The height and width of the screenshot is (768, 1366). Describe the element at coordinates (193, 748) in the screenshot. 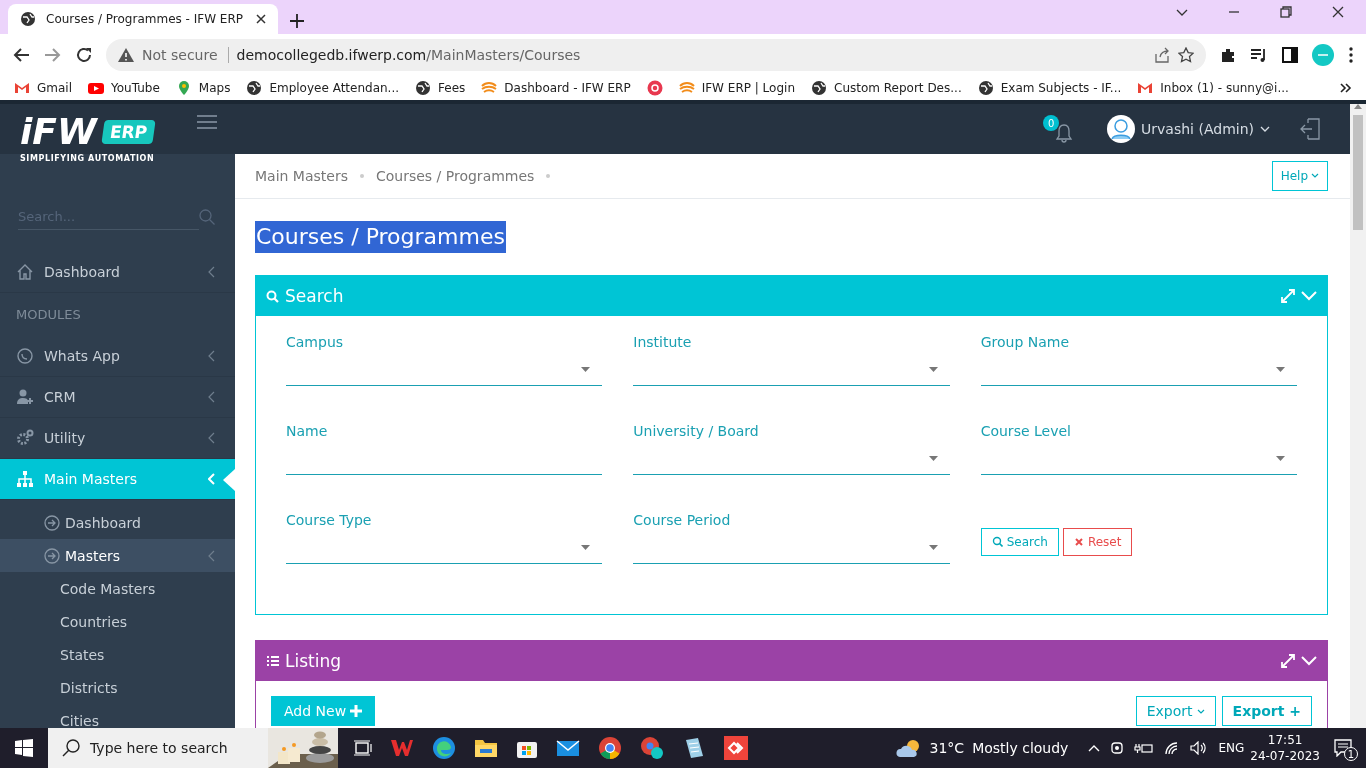

I see `taskbar-search-field: Type here to search` at that location.